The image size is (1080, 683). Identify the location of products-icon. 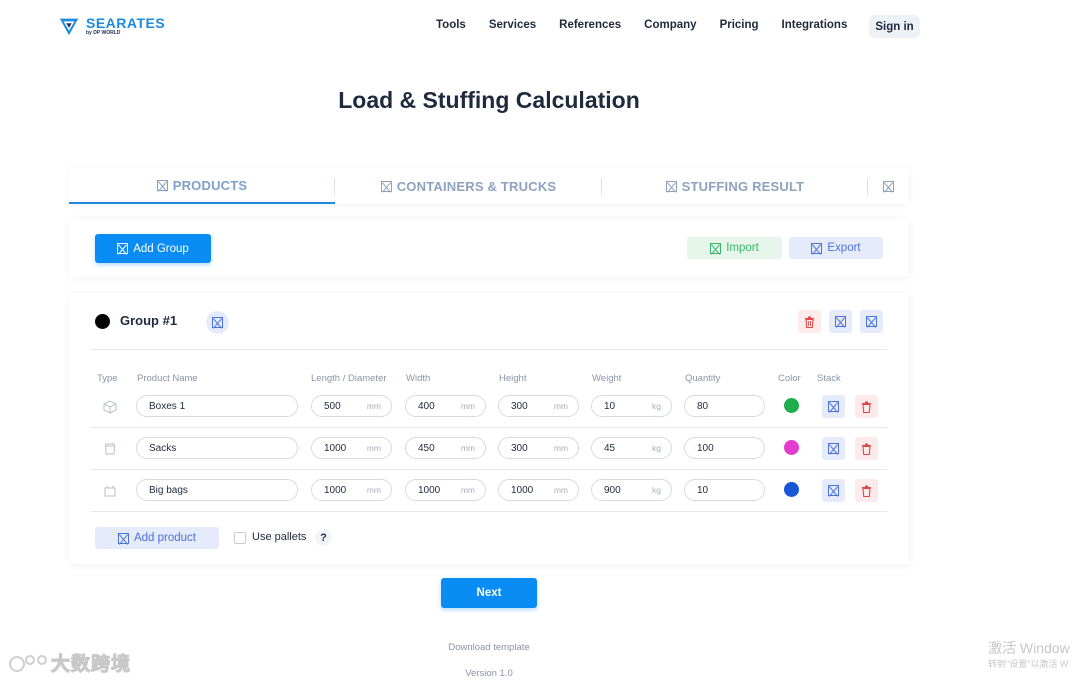
(162, 185).